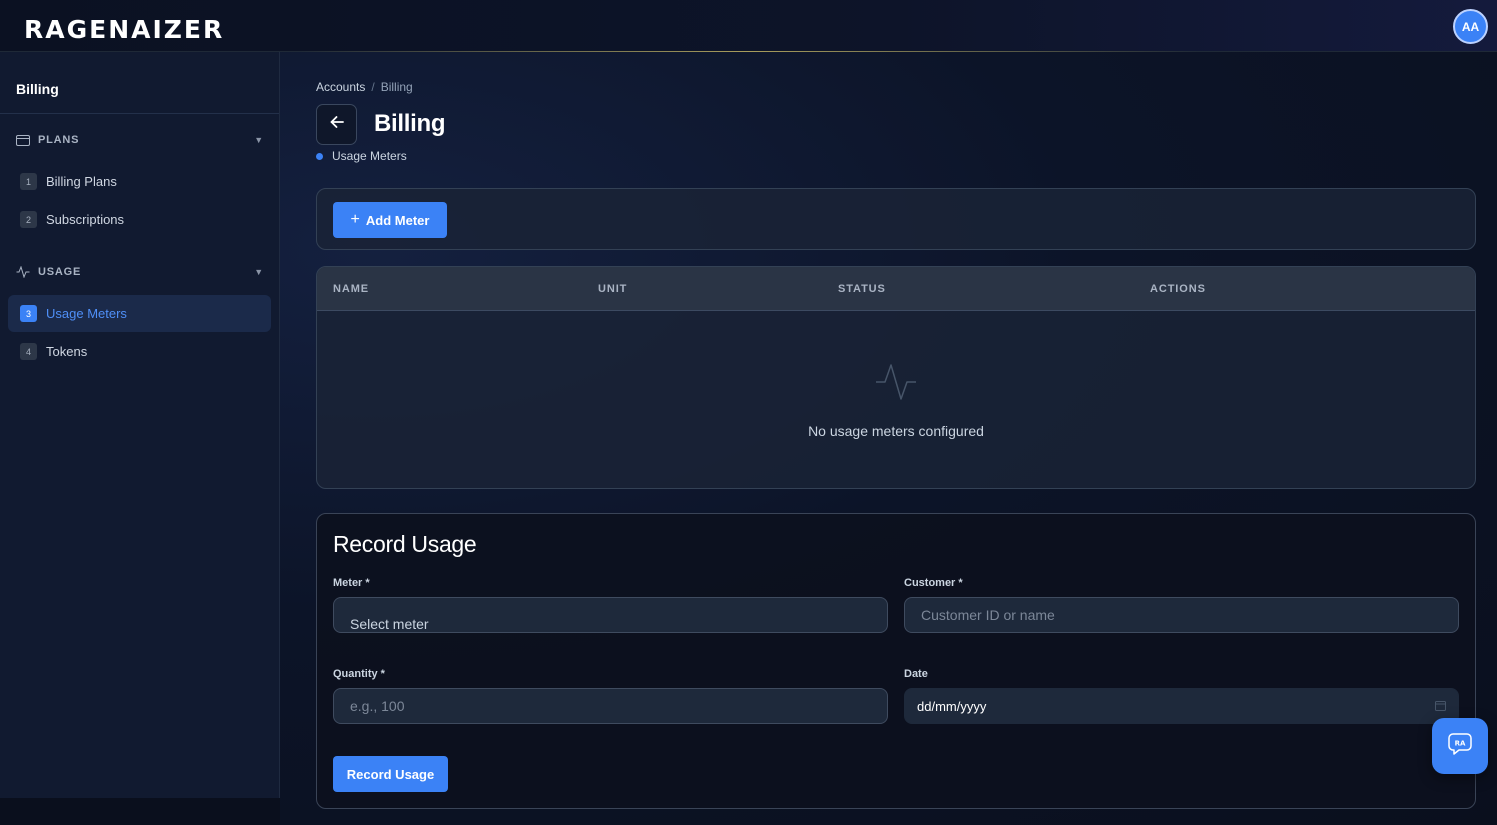 This screenshot has height=825, width=1497. Describe the element at coordinates (896, 431) in the screenshot. I see `empty-state-text: No usage meters configured` at that location.